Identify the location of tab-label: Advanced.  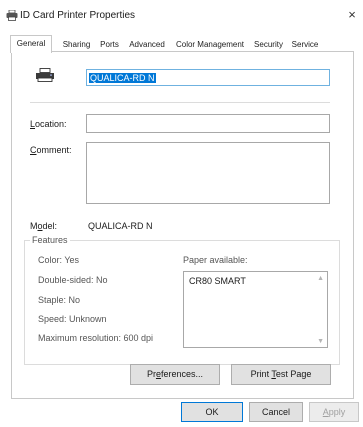
(147, 44).